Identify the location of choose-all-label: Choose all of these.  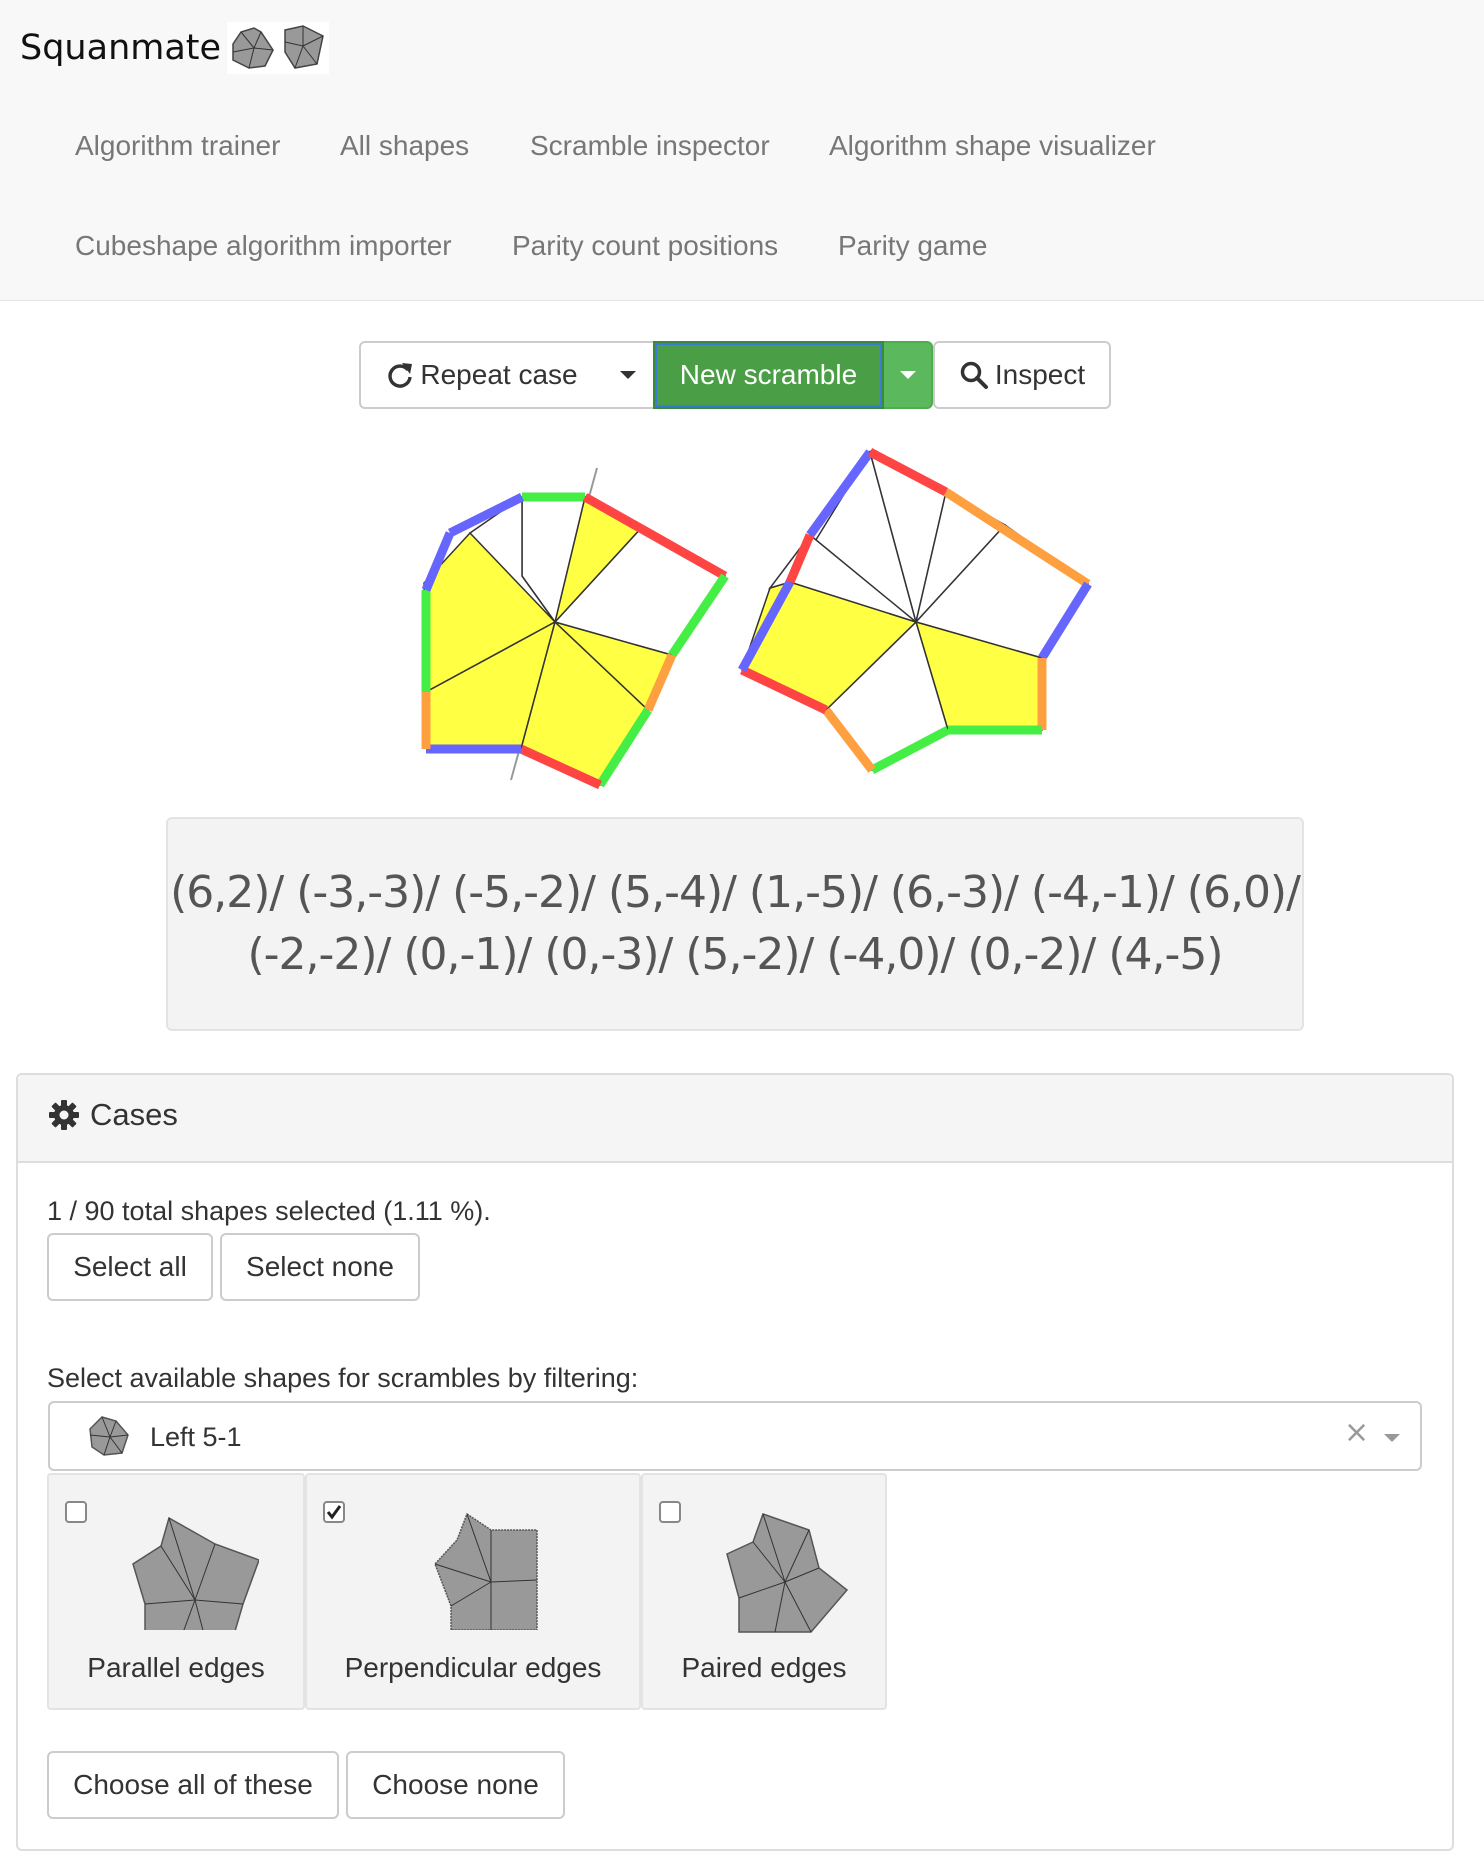
(193, 1784).